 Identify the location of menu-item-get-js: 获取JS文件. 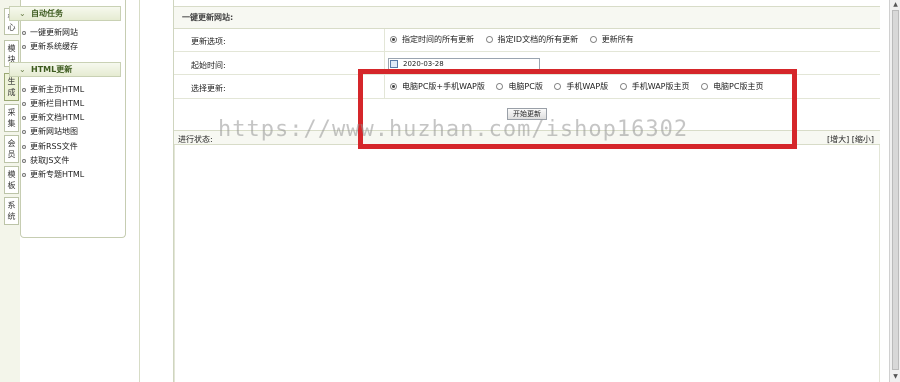
(45, 161).